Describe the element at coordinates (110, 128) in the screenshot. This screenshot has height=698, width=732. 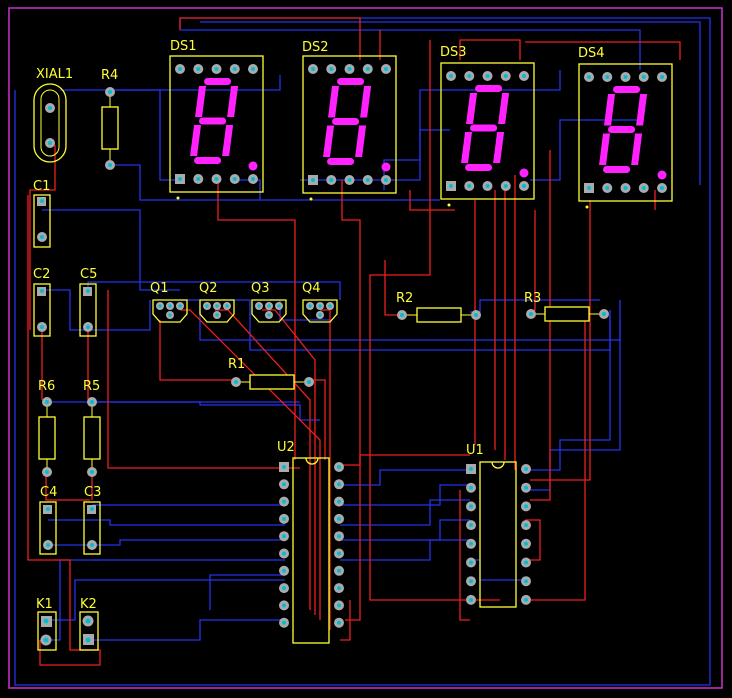
I see `resistor-r4` at that location.